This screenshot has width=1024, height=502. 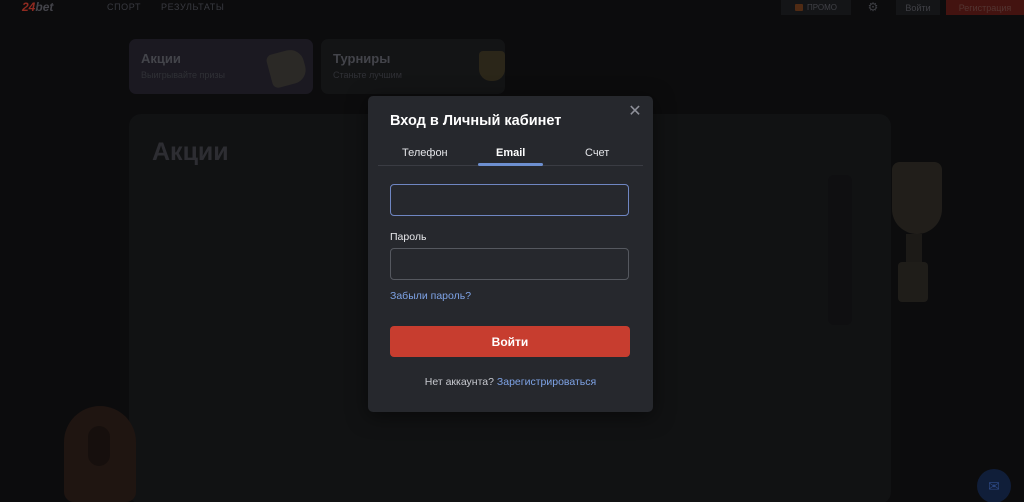 I want to click on tab-account: Счет, so click(x=597, y=153).